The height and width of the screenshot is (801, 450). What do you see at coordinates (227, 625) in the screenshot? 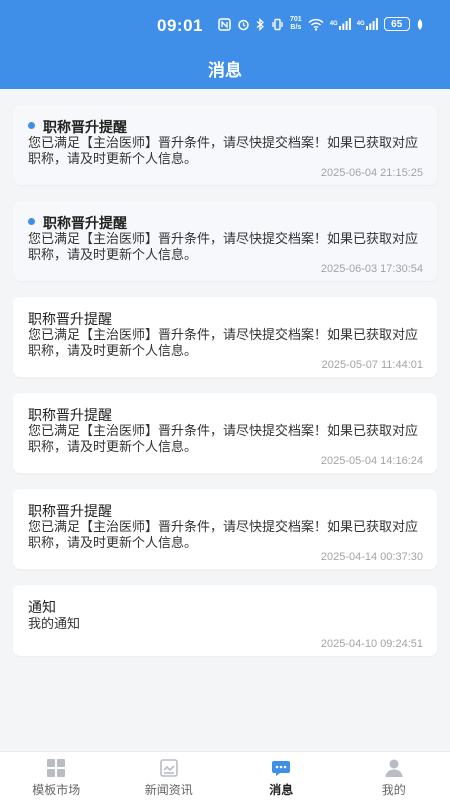
I see `message-body: 我的通知` at bounding box center [227, 625].